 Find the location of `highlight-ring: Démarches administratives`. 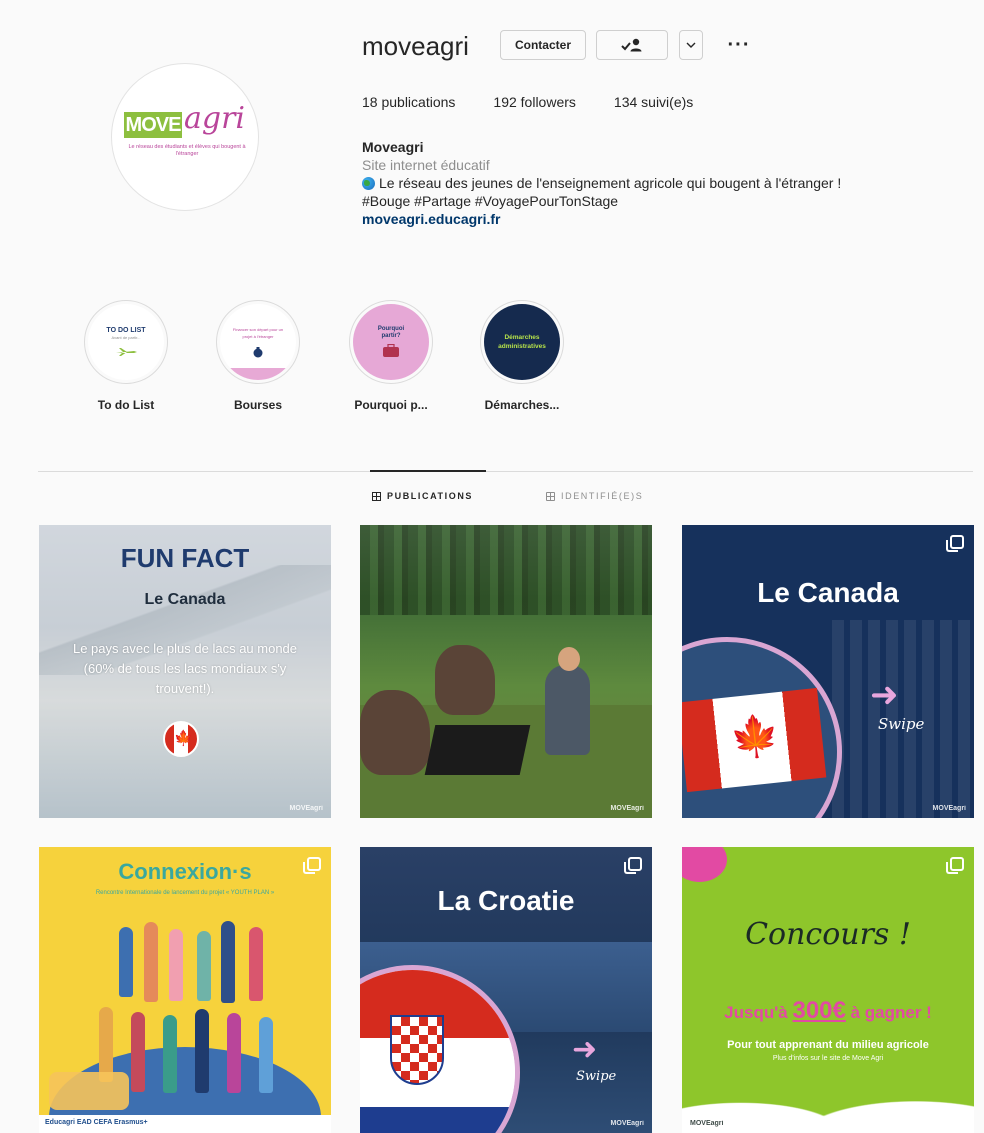

highlight-ring: Démarches administratives is located at coordinates (522, 342).